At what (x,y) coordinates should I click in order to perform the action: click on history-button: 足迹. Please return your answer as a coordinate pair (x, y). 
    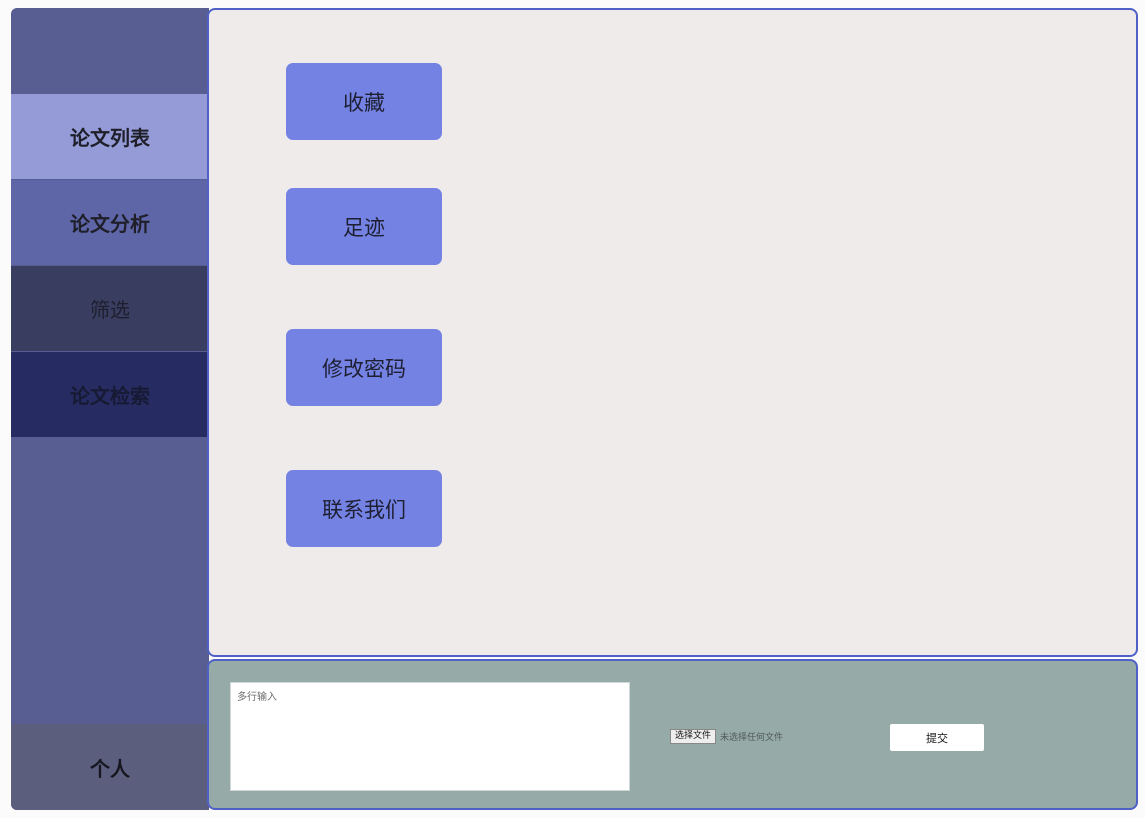
    Looking at the image, I should click on (364, 226).